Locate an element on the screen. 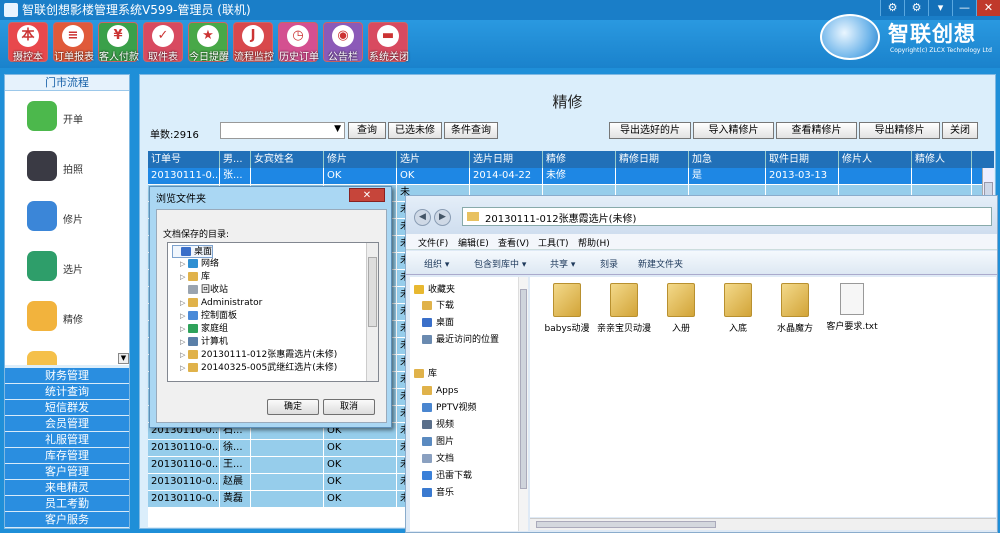 This screenshot has width=1000, height=533. nav-item: PPTV视频 is located at coordinates (449, 408).